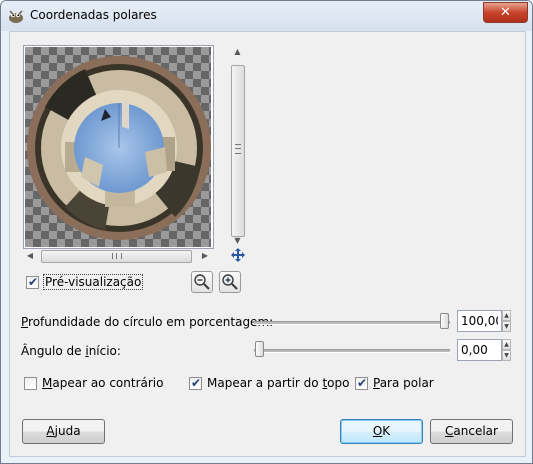 The image size is (533, 464). I want to click on zoom-out-button, so click(202, 282).